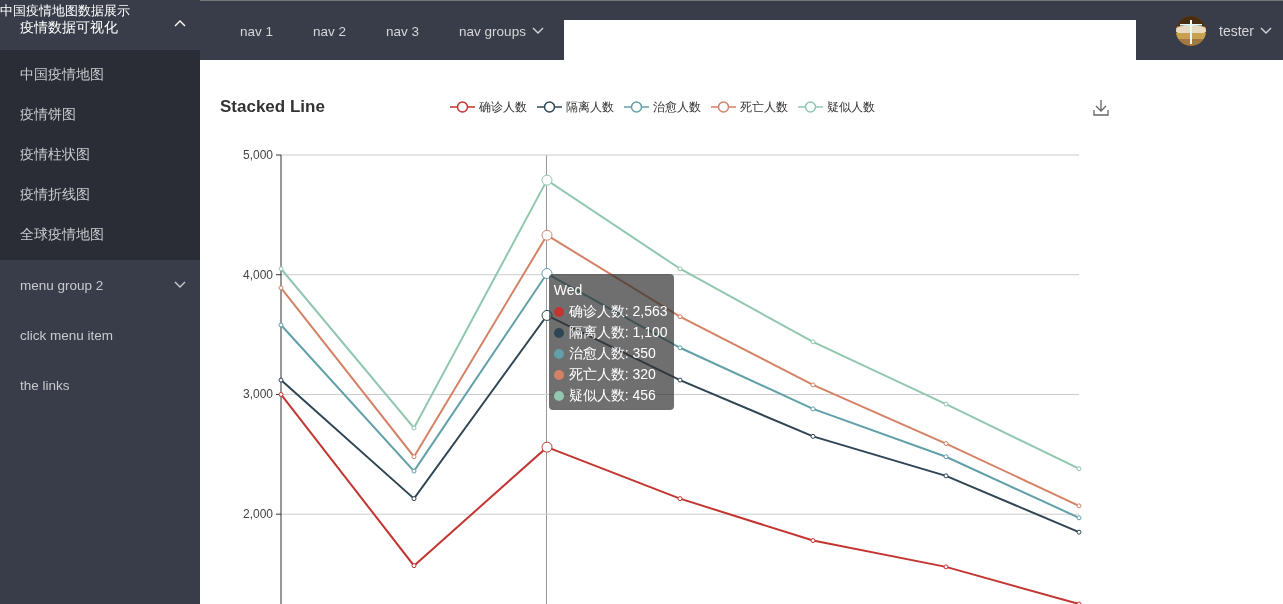 Image resolution: width=1283 pixels, height=604 pixels. I want to click on app-title: 中国疫情地图数据展示, so click(65, 10).